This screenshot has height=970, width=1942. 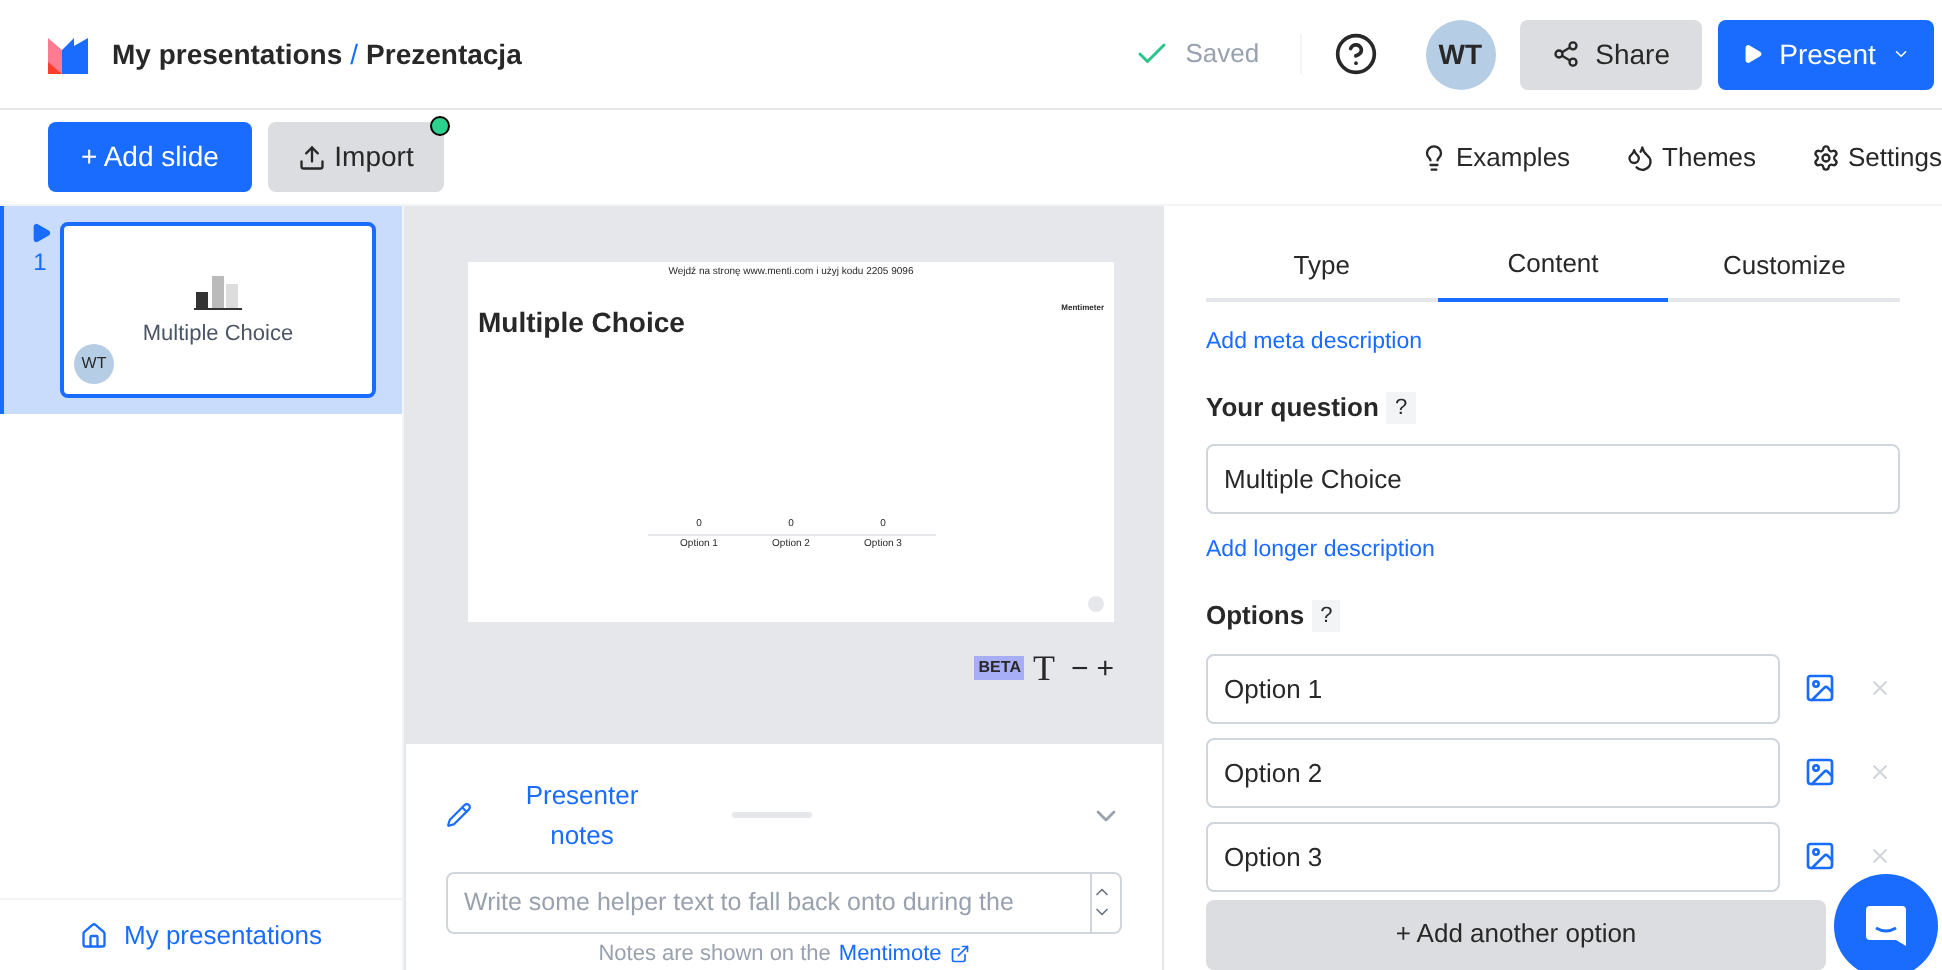 What do you see at coordinates (1553, 550) in the screenshot?
I see `longer-description-link: Add longer description` at bounding box center [1553, 550].